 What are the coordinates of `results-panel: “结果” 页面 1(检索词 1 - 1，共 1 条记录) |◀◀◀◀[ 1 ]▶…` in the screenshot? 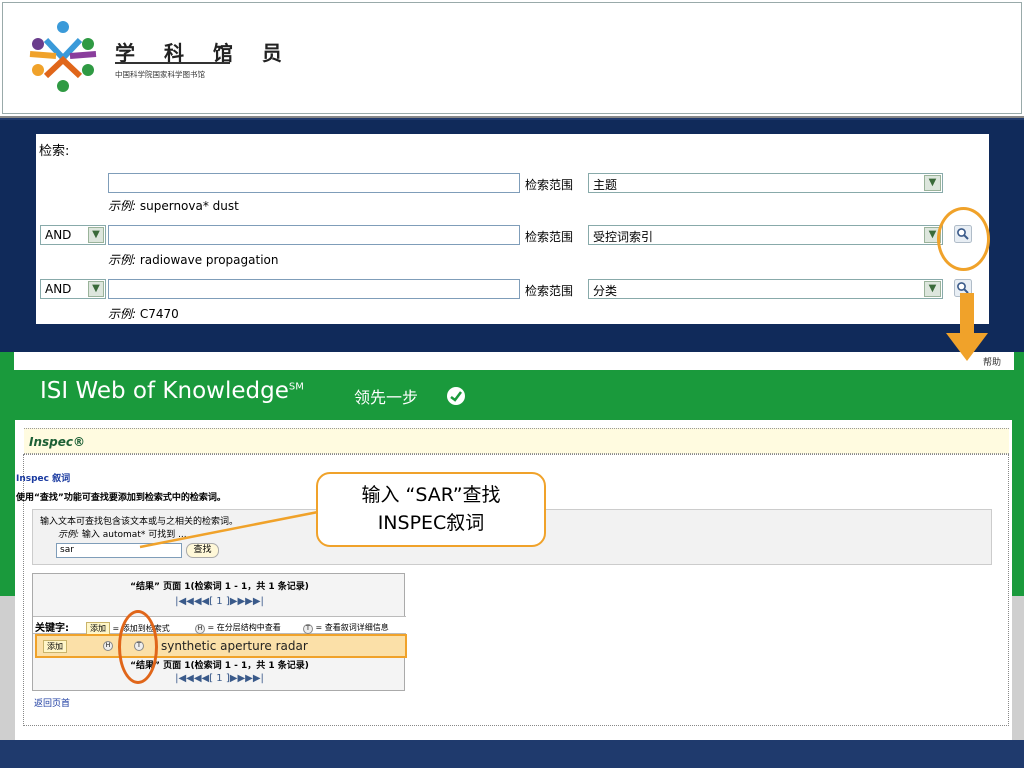 It's located at (219, 632).